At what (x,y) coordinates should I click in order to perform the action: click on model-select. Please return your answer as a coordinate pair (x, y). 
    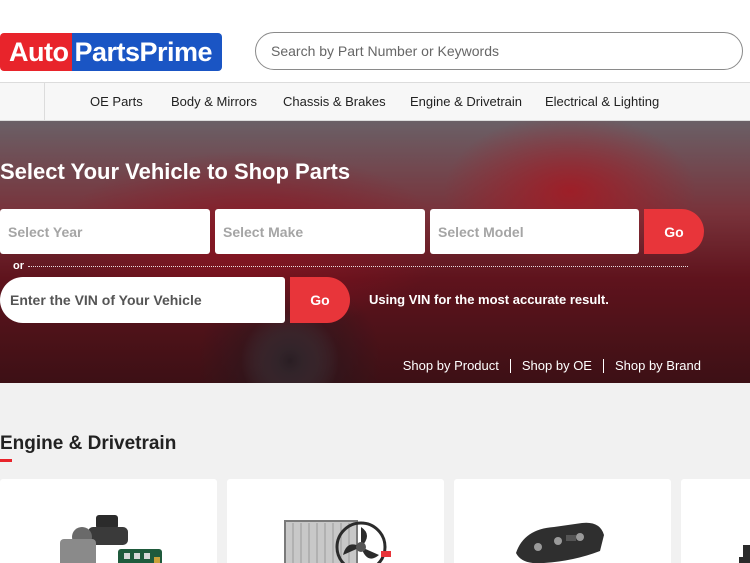
    Looking at the image, I should click on (534, 231).